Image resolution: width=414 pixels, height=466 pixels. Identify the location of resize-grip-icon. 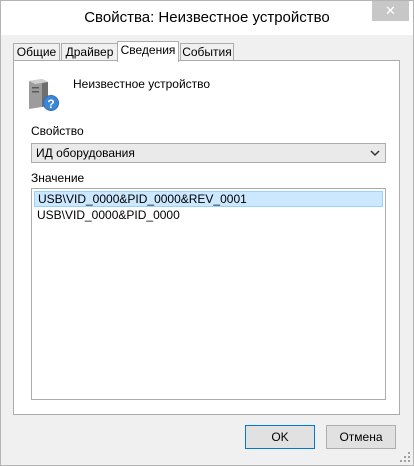
(405, 457).